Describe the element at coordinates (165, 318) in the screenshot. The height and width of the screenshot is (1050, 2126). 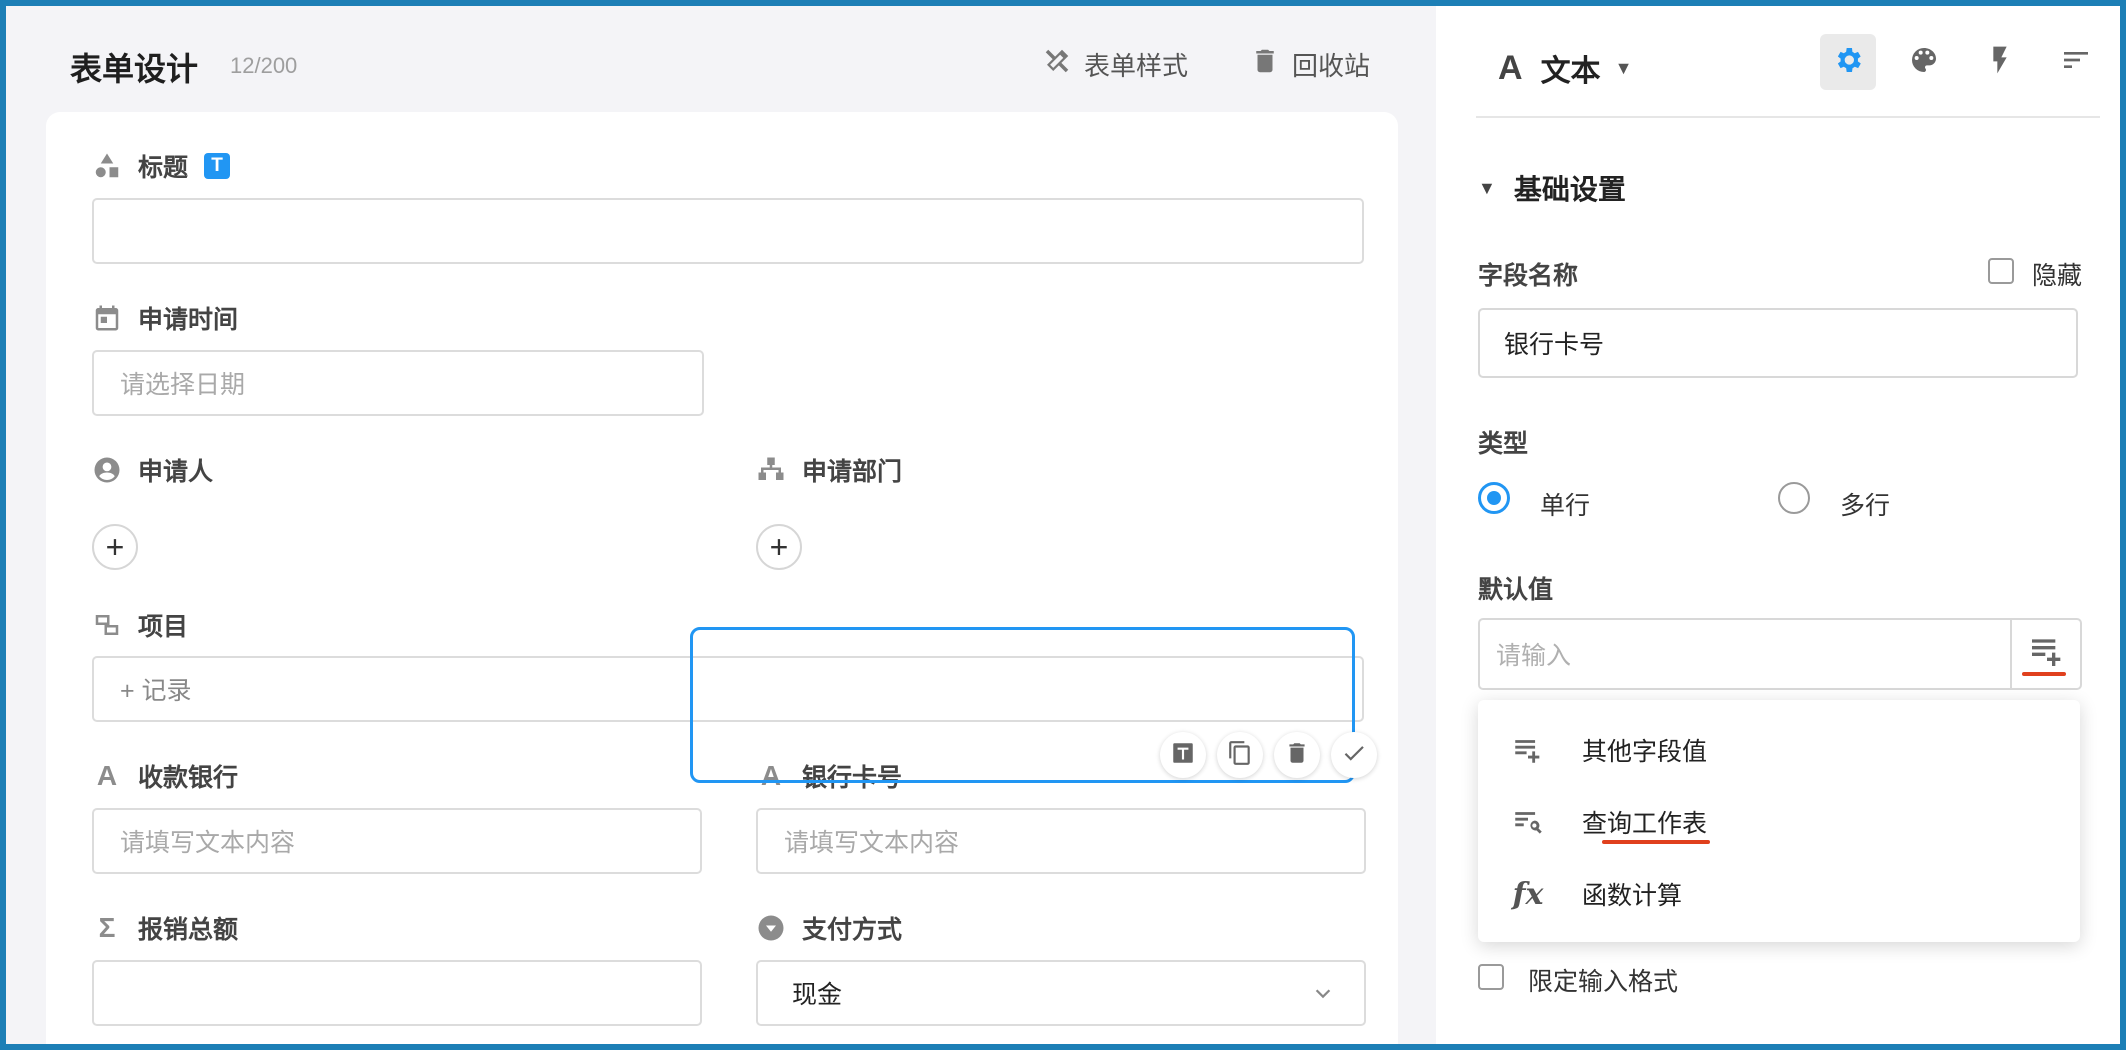
I see `field-label-apply-time: 申请时间` at that location.